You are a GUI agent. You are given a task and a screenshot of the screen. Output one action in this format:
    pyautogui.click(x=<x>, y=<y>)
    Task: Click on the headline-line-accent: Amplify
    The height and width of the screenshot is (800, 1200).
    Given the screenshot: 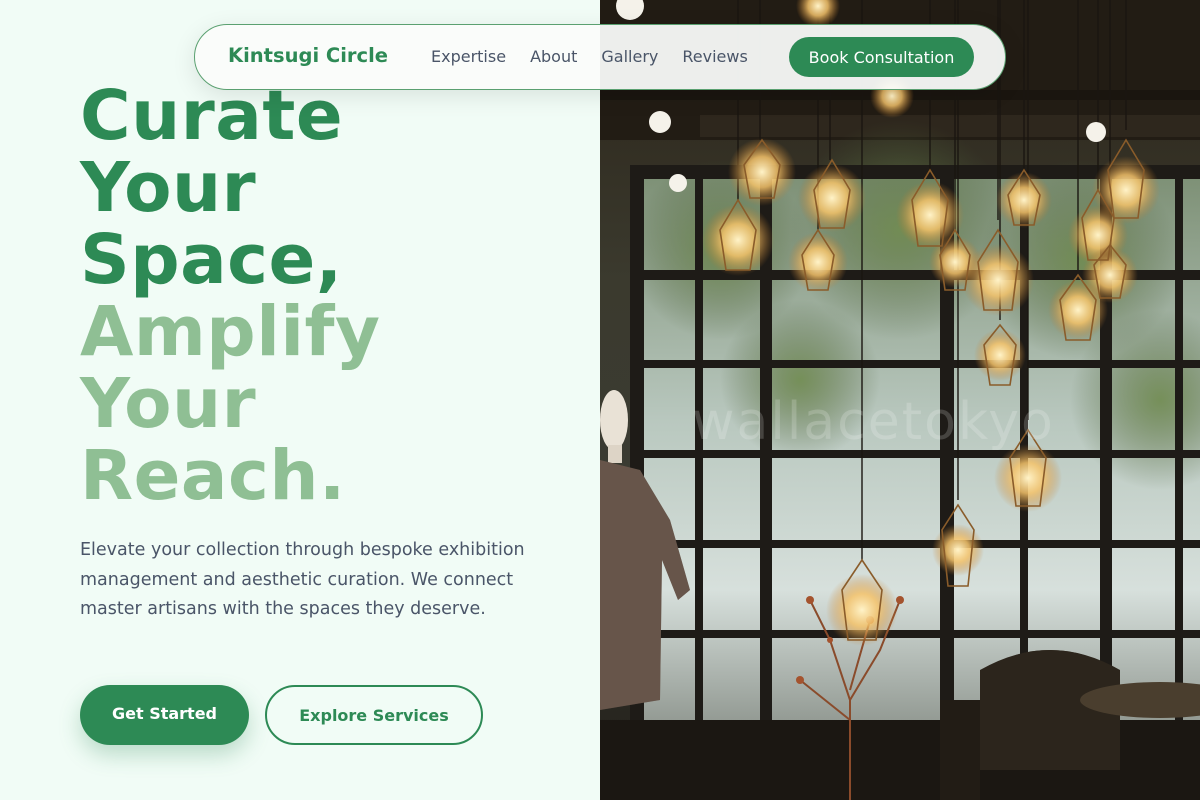 What is the action you would take?
    pyautogui.click(x=230, y=332)
    